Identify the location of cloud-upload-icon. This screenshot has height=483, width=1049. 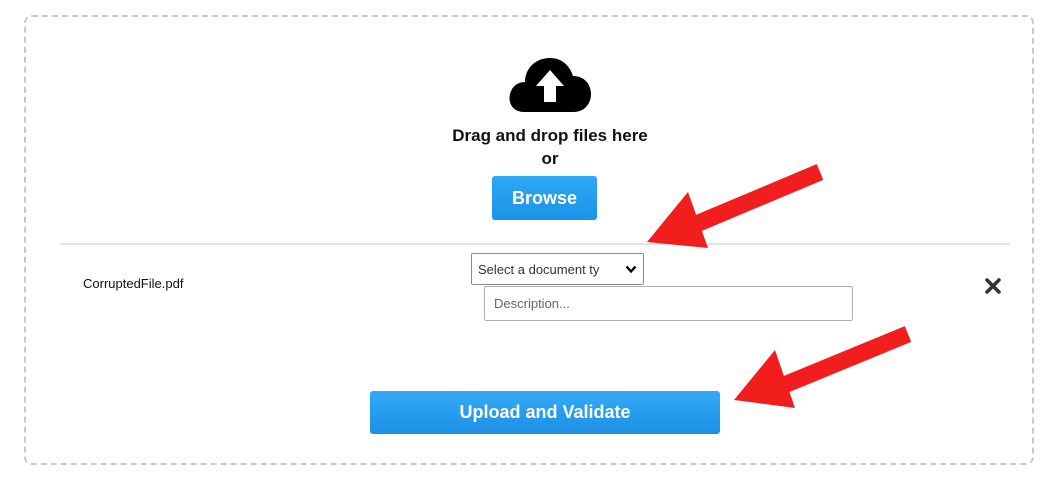
(550, 85).